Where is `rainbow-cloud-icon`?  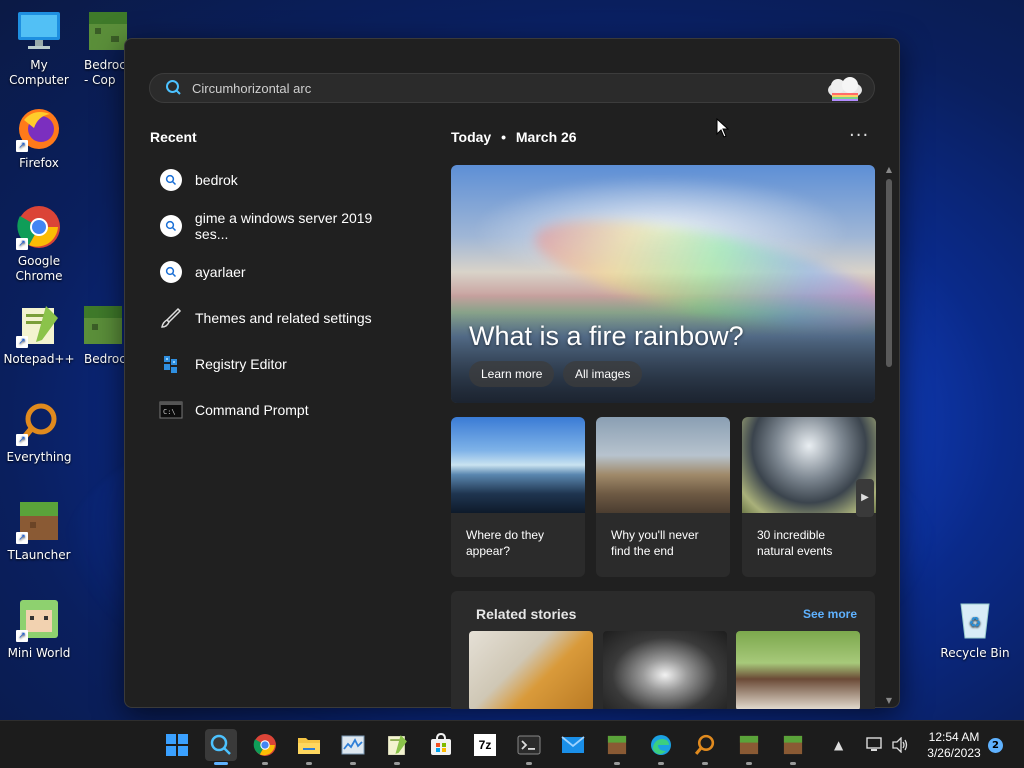 rainbow-cloud-icon is located at coordinates (845, 89).